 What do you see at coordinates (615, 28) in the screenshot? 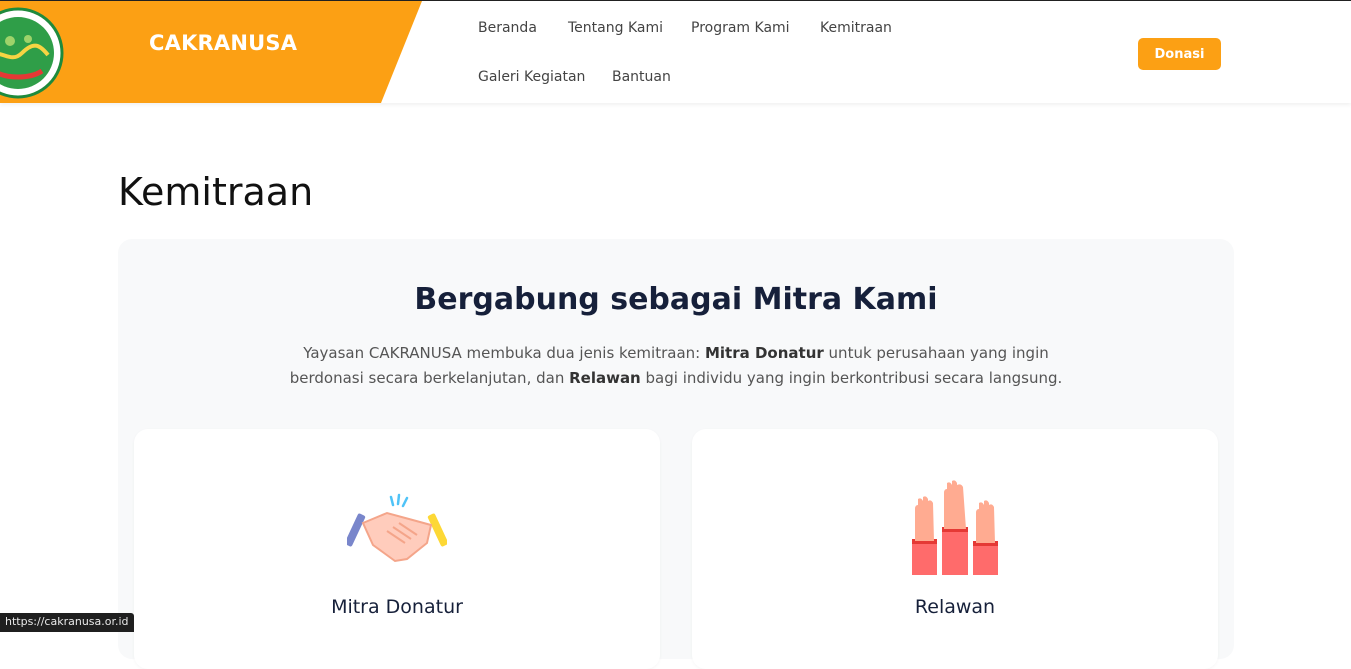
I see `nav-tentang-kami: Tentang Kami` at bounding box center [615, 28].